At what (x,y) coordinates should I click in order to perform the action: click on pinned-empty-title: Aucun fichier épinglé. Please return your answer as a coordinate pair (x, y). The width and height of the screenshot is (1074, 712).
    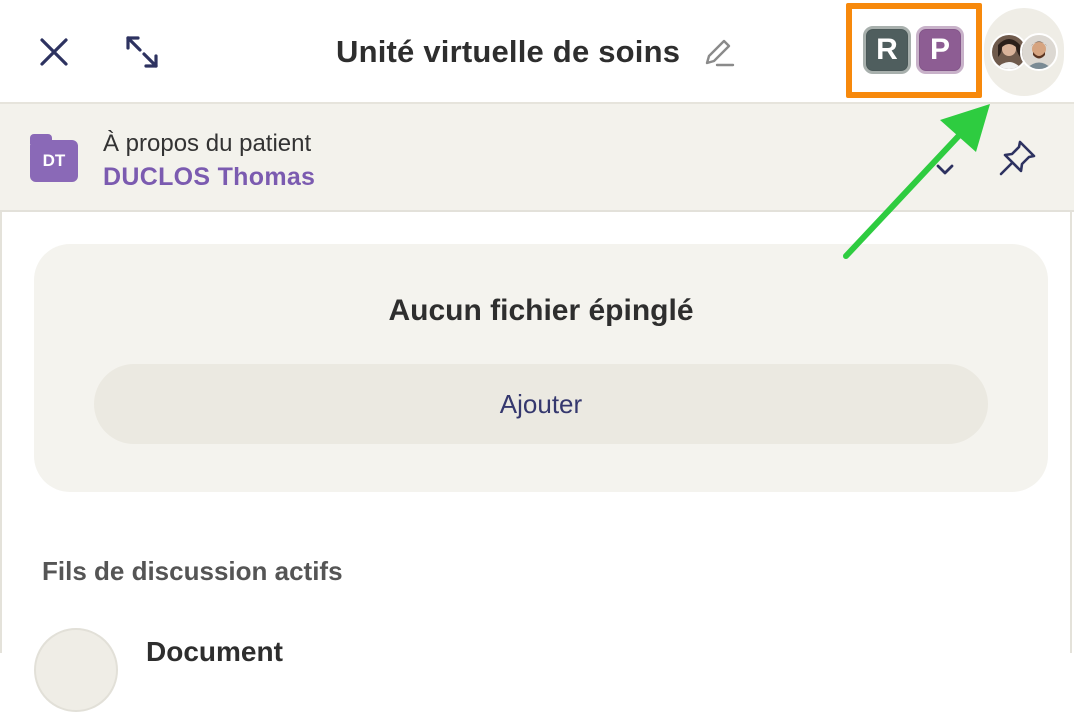
    Looking at the image, I should click on (541, 310).